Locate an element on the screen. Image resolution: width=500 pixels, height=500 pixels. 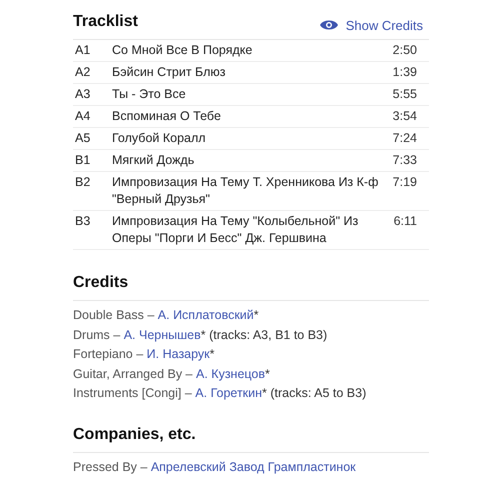
track-position: A2 is located at coordinates (83, 72).